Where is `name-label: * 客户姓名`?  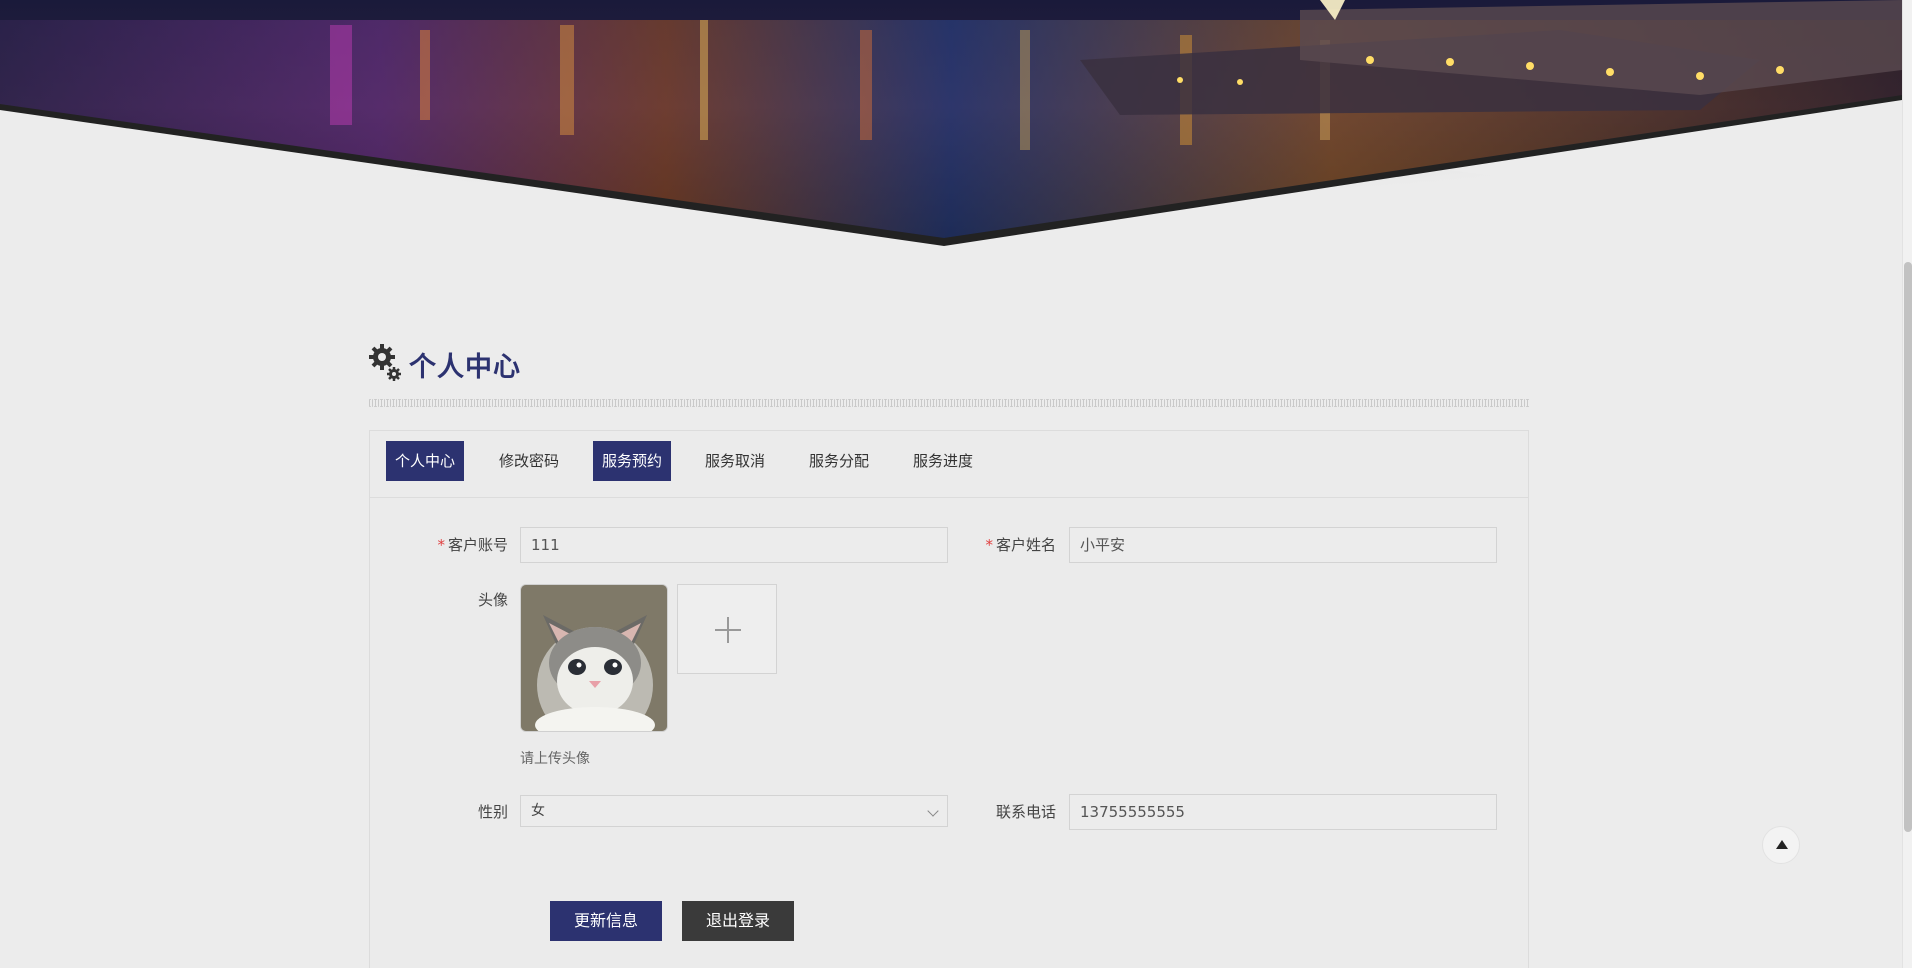 name-label: * 客户姓名 is located at coordinates (1006, 544).